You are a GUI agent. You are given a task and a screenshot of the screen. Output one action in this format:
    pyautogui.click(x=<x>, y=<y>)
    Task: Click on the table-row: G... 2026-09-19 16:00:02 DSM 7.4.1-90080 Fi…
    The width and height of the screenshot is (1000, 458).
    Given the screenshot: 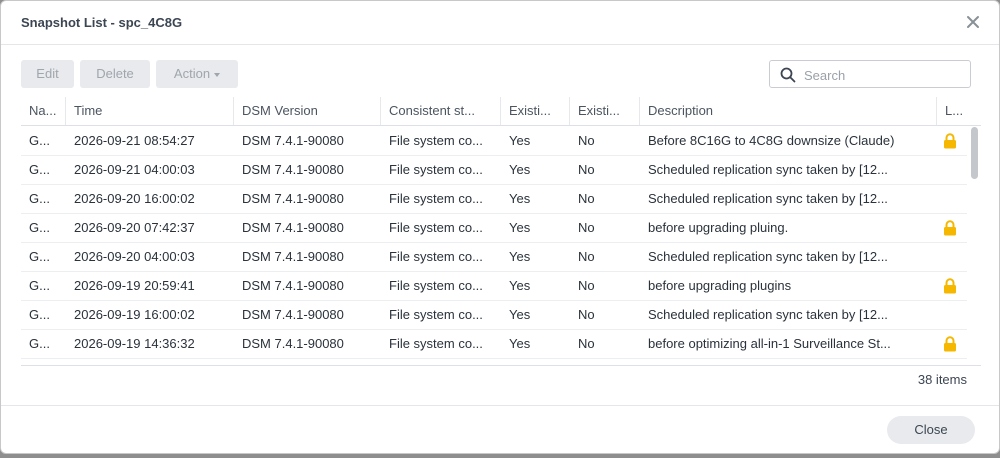 What is the action you would take?
    pyautogui.click(x=494, y=315)
    